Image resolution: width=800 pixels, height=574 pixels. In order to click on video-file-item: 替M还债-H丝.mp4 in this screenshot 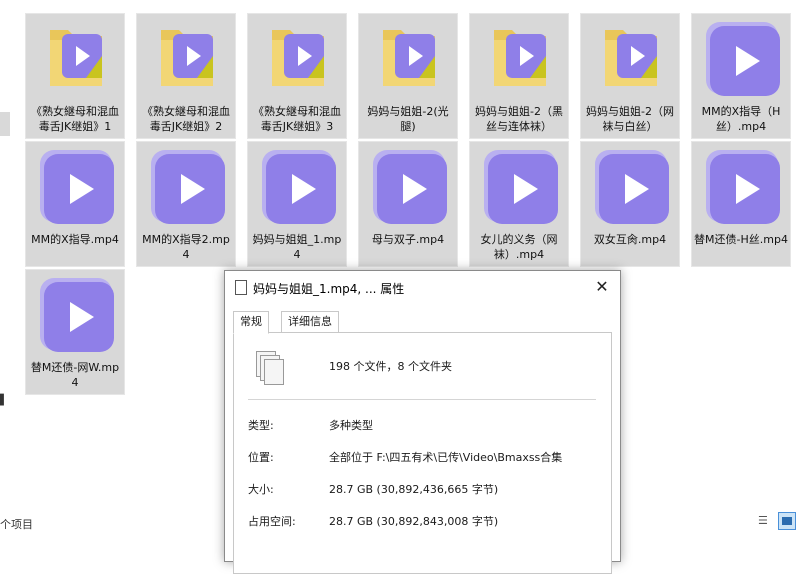, I will do `click(741, 204)`.